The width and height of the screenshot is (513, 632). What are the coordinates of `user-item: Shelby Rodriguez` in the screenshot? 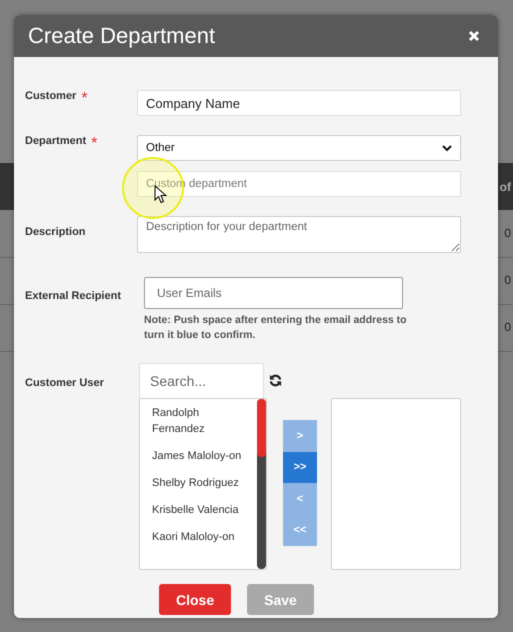 It's located at (202, 483).